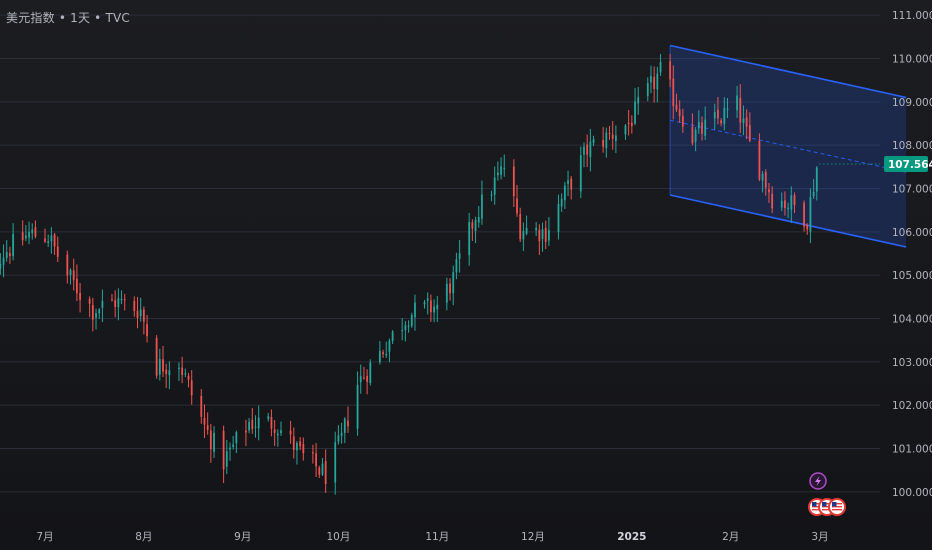 This screenshot has width=932, height=550. I want to click on y-tick-label: 104.000, so click(912, 320).